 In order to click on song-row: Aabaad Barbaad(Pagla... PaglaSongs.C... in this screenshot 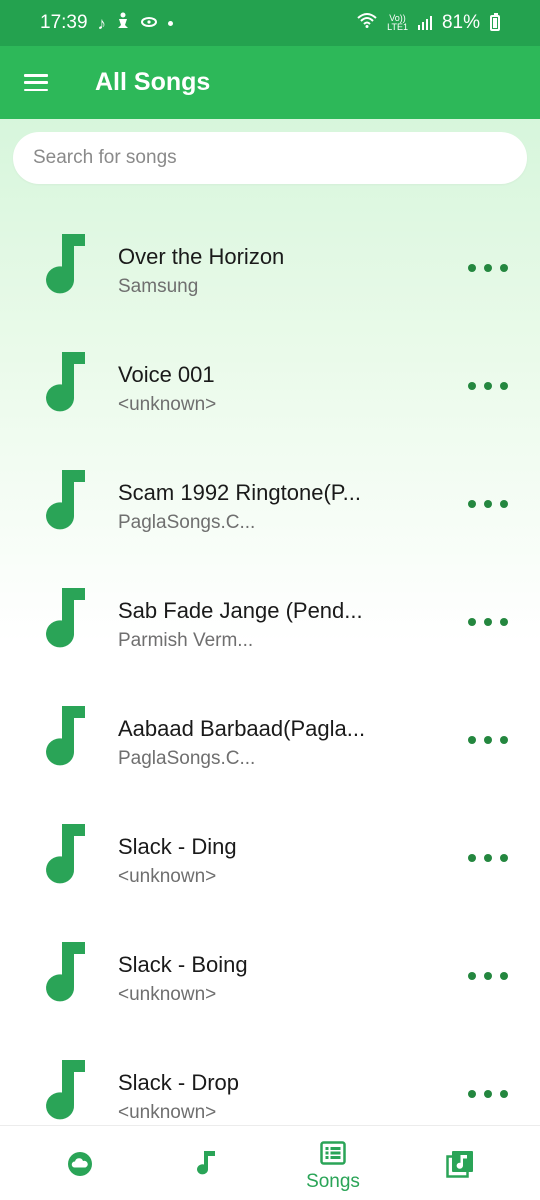, I will do `click(270, 741)`.